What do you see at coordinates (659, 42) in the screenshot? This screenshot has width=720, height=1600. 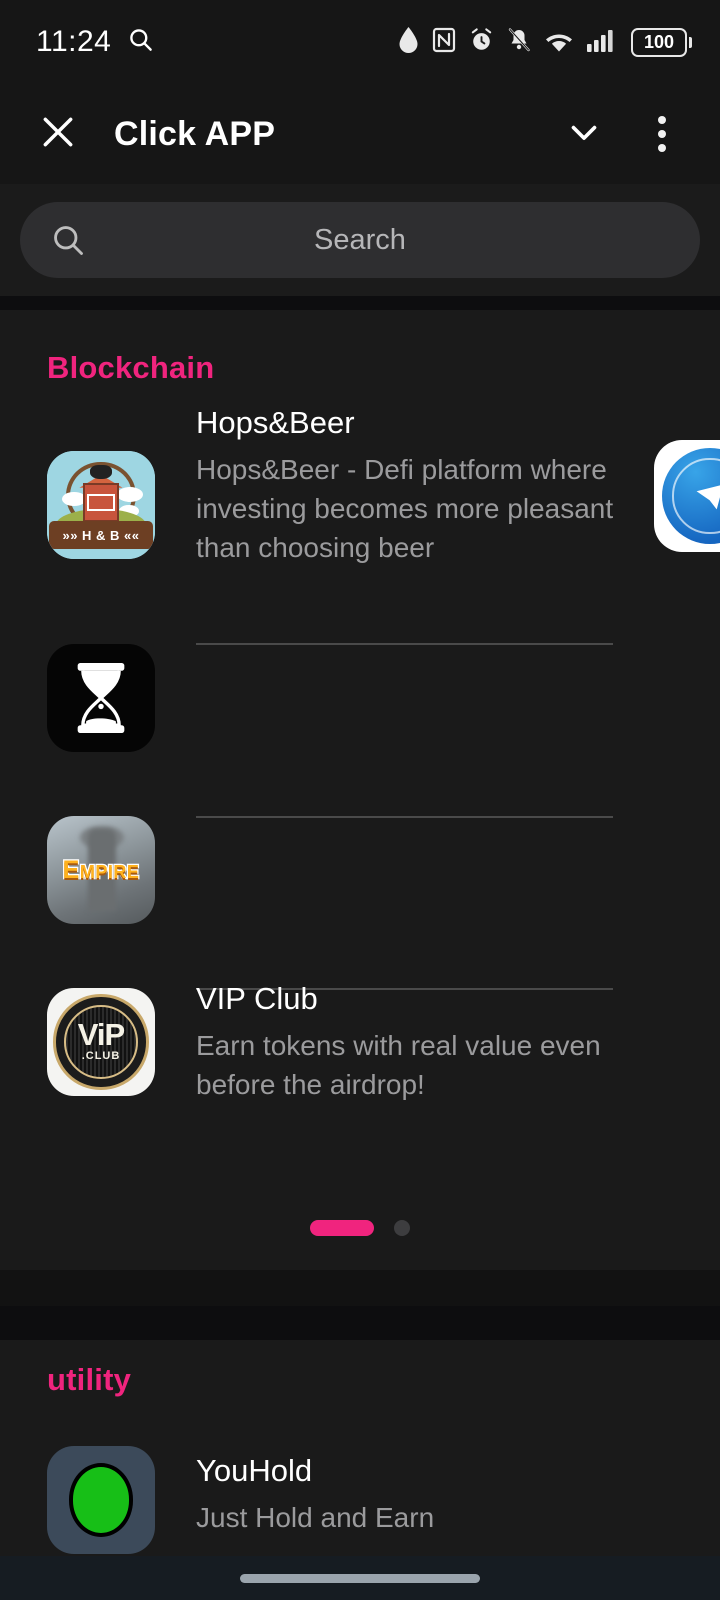 I see `battery-level-label: 100` at bounding box center [659, 42].